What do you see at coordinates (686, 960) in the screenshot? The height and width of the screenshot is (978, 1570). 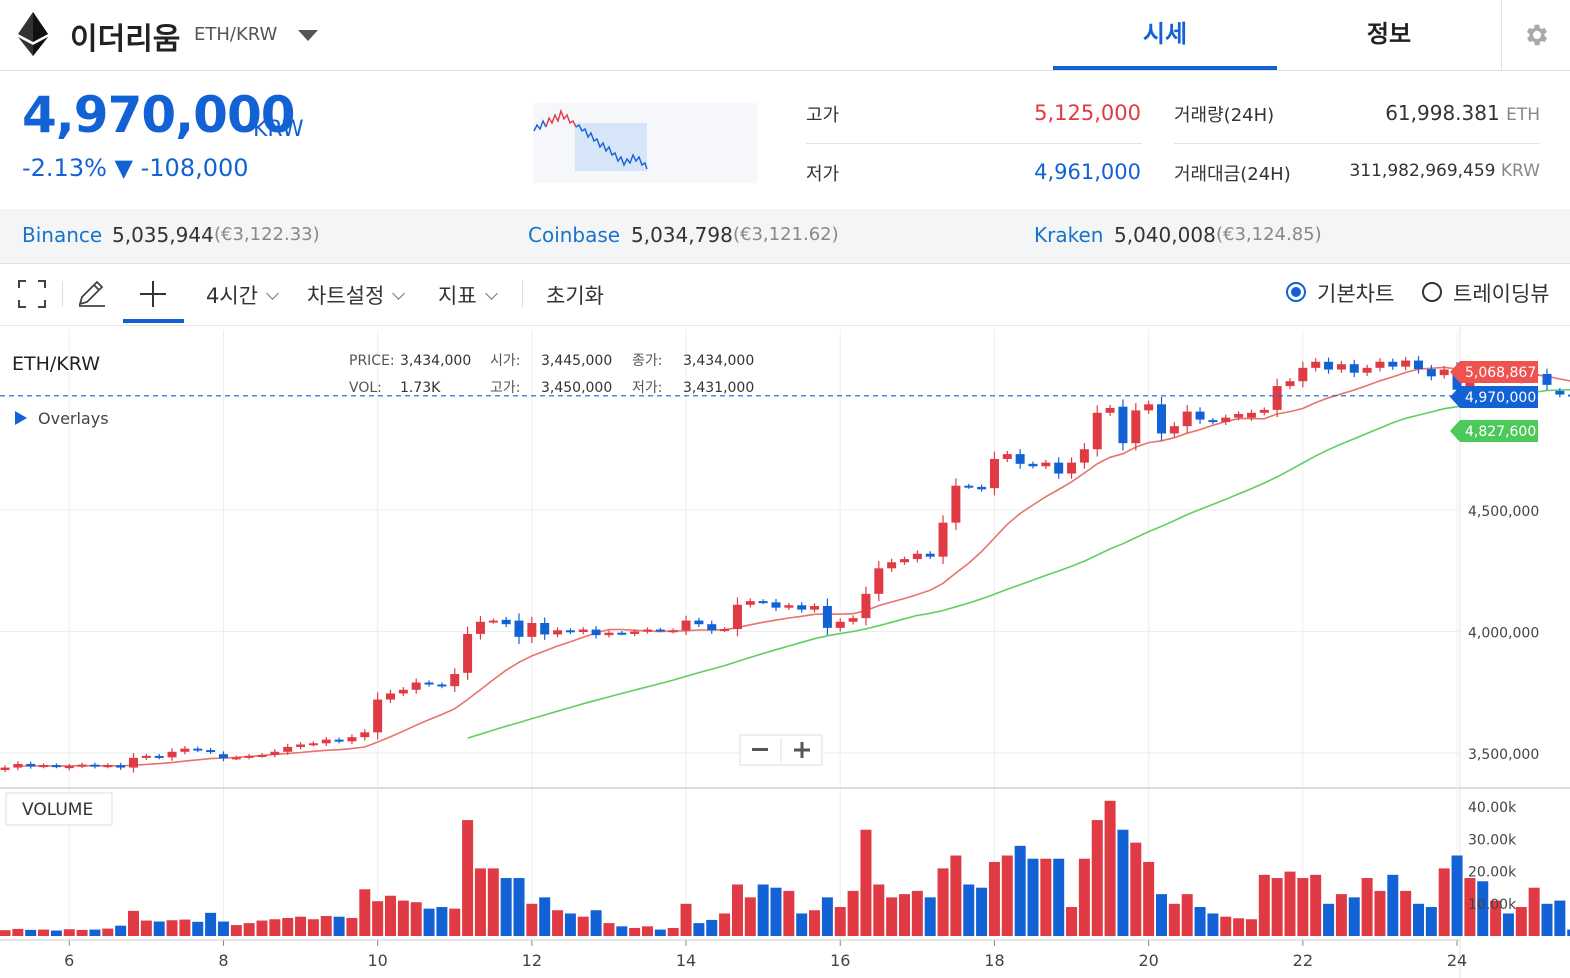 I see `x-tick-label: 14` at bounding box center [686, 960].